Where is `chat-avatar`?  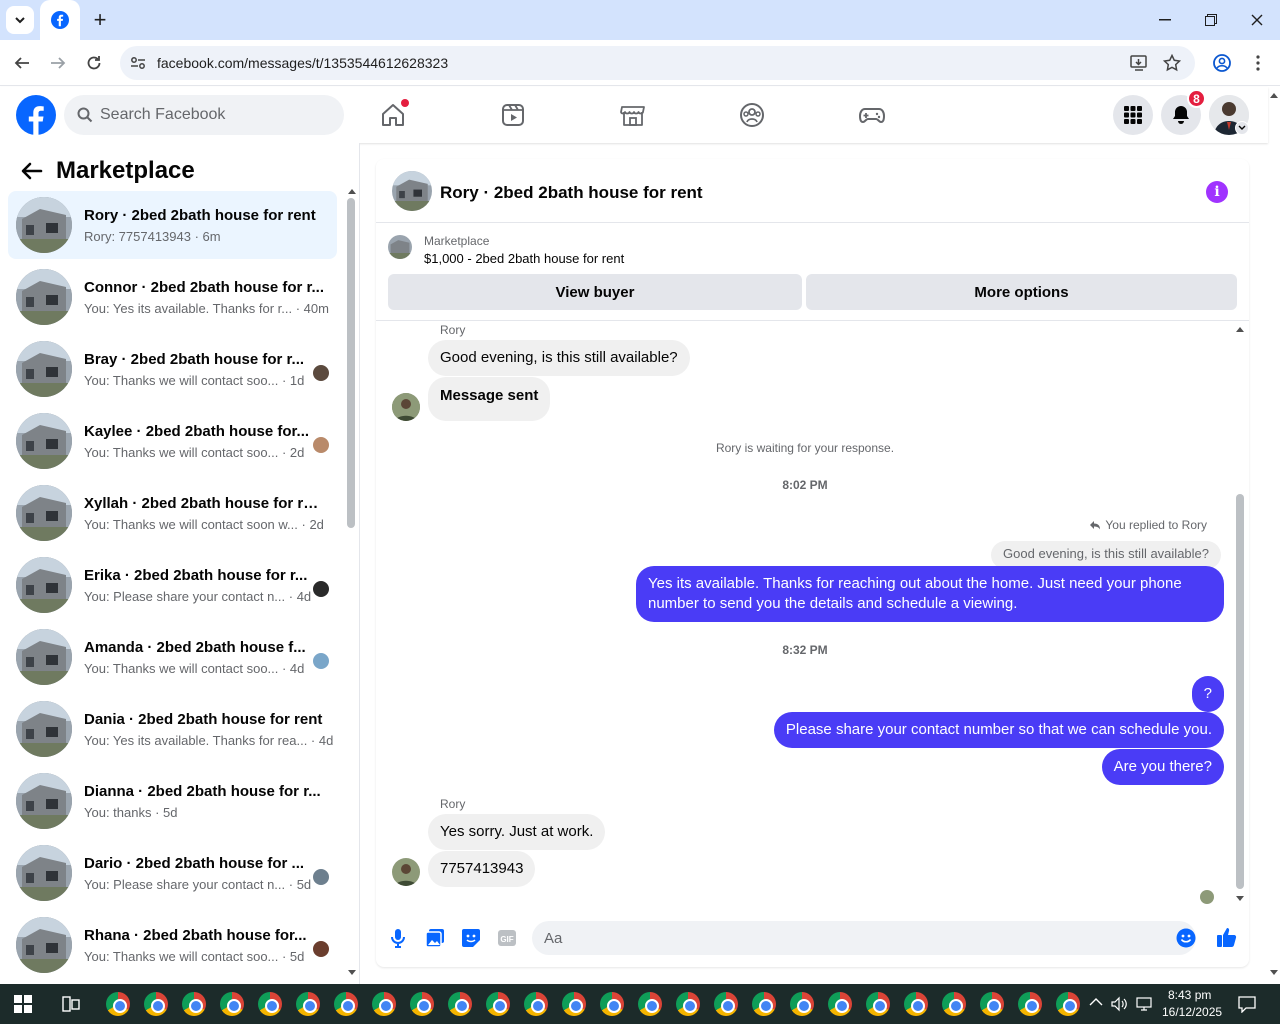 chat-avatar is located at coordinates (412, 191).